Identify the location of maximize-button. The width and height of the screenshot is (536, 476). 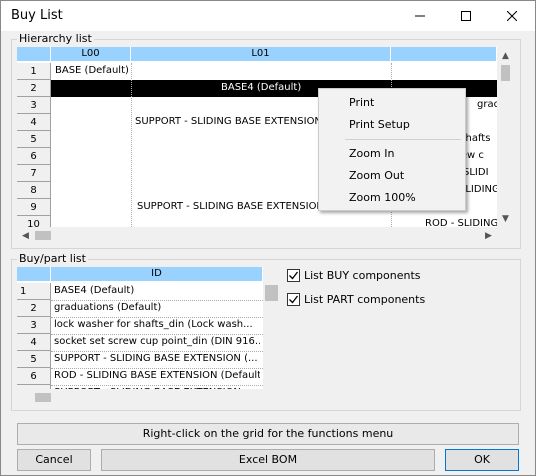
(466, 16).